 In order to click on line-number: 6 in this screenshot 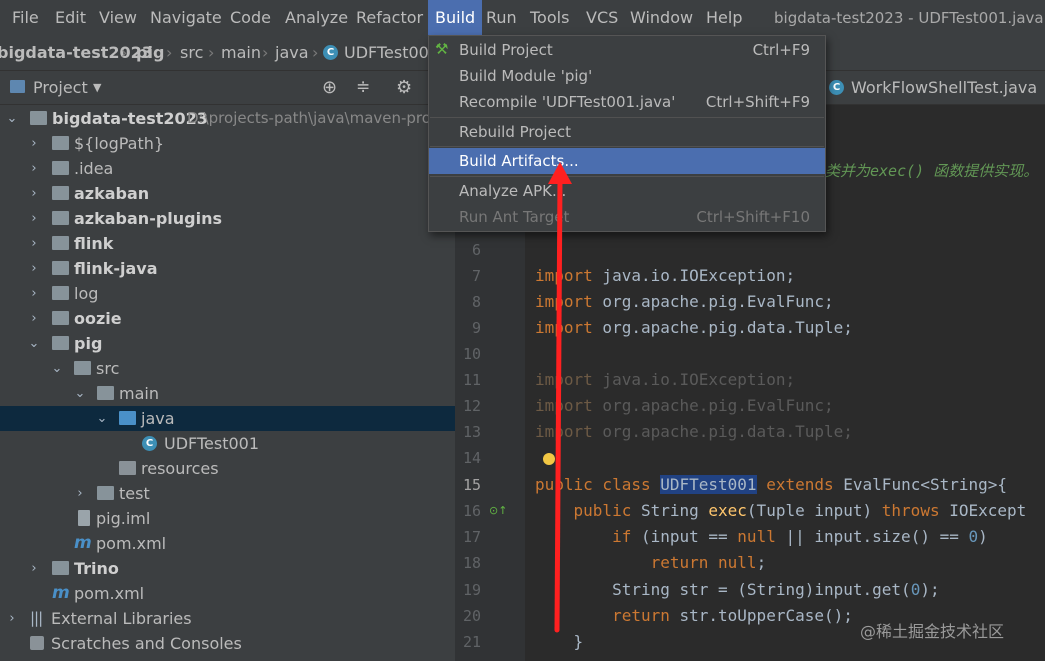, I will do `click(476, 250)`.